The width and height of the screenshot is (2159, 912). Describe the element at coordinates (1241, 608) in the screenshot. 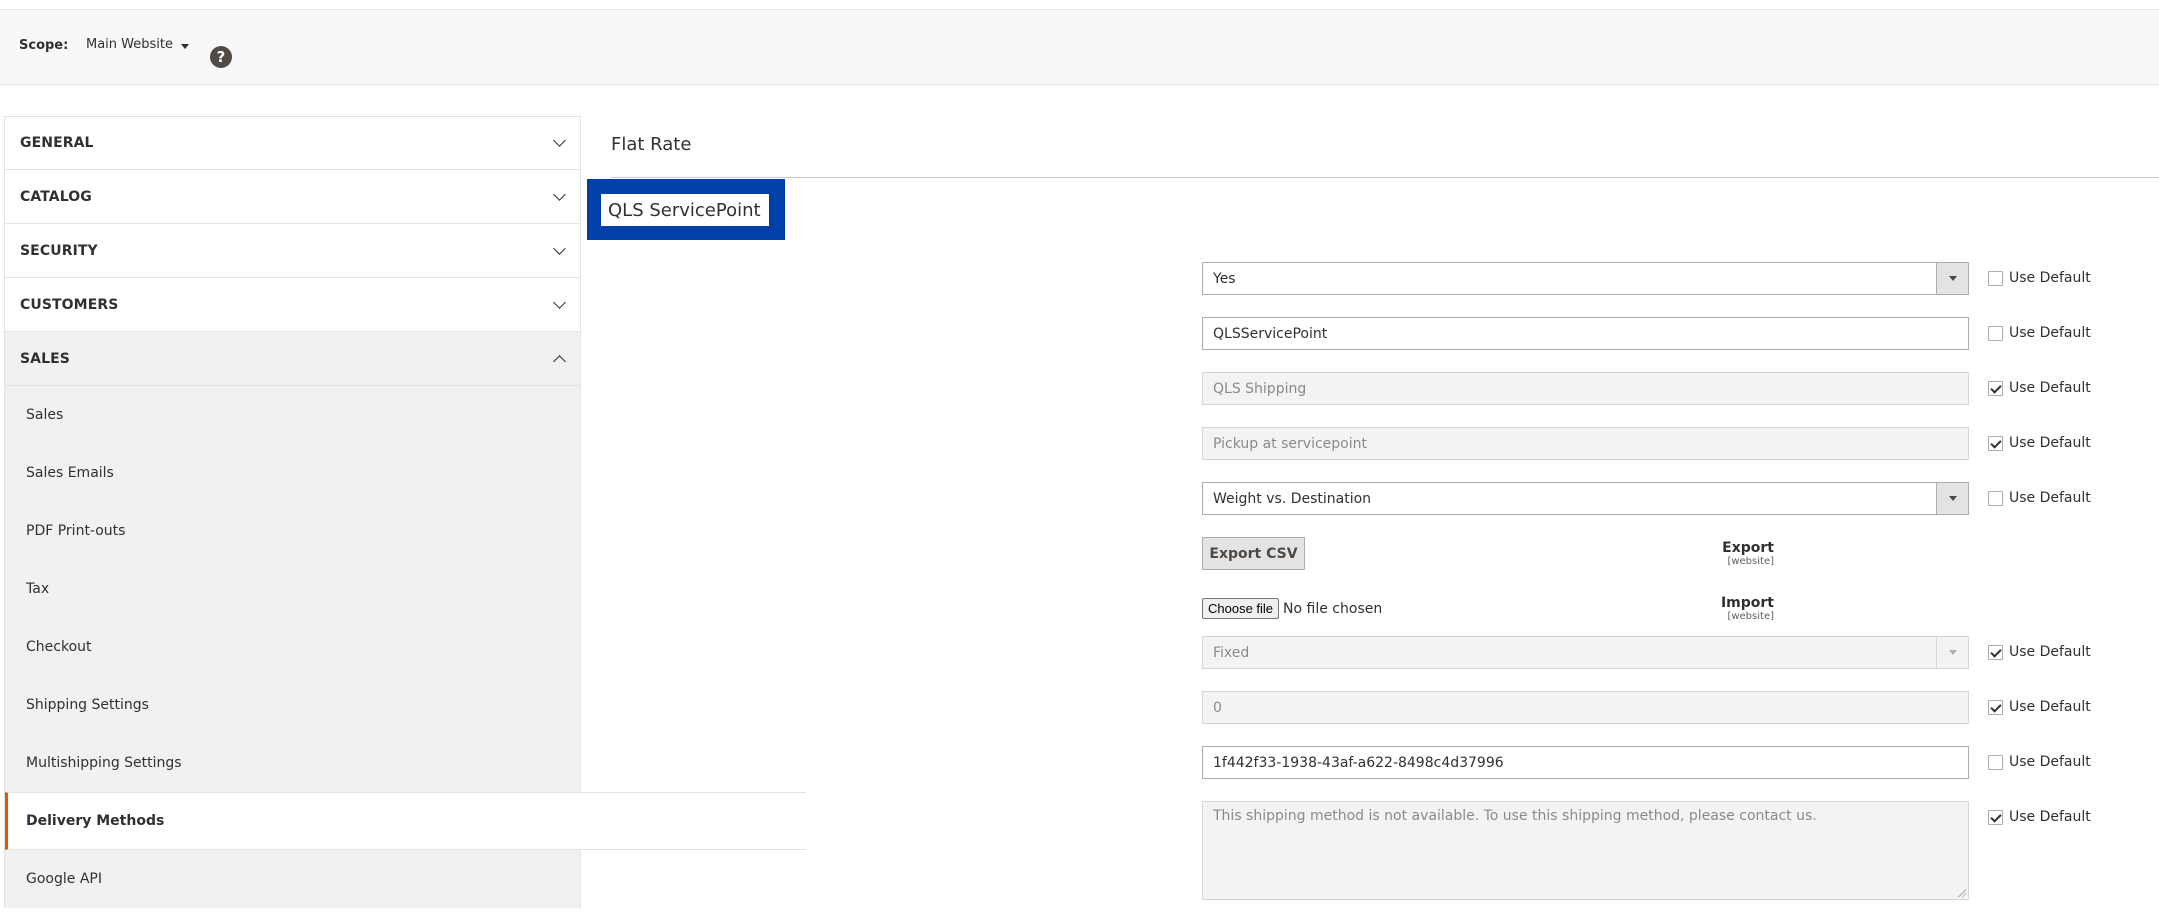

I see `choose-file-button: Choose file` at that location.